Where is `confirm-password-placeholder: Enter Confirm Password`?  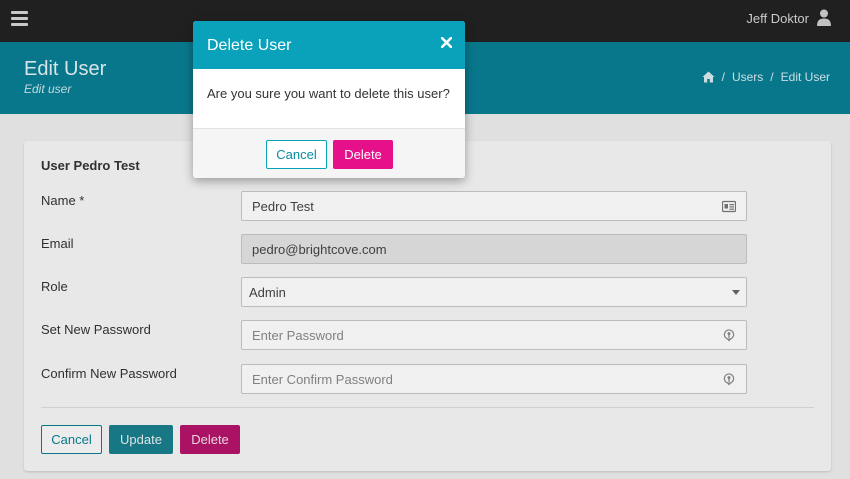 confirm-password-placeholder: Enter Confirm Password is located at coordinates (322, 379).